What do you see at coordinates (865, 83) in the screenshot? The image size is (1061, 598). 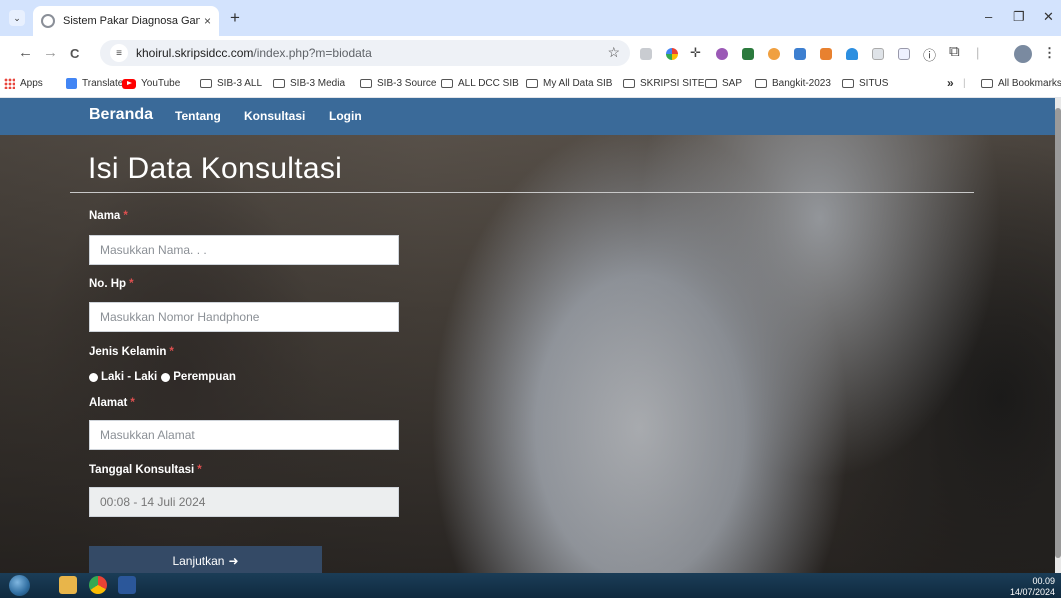 I see `bookmark-situs: SITUS` at bounding box center [865, 83].